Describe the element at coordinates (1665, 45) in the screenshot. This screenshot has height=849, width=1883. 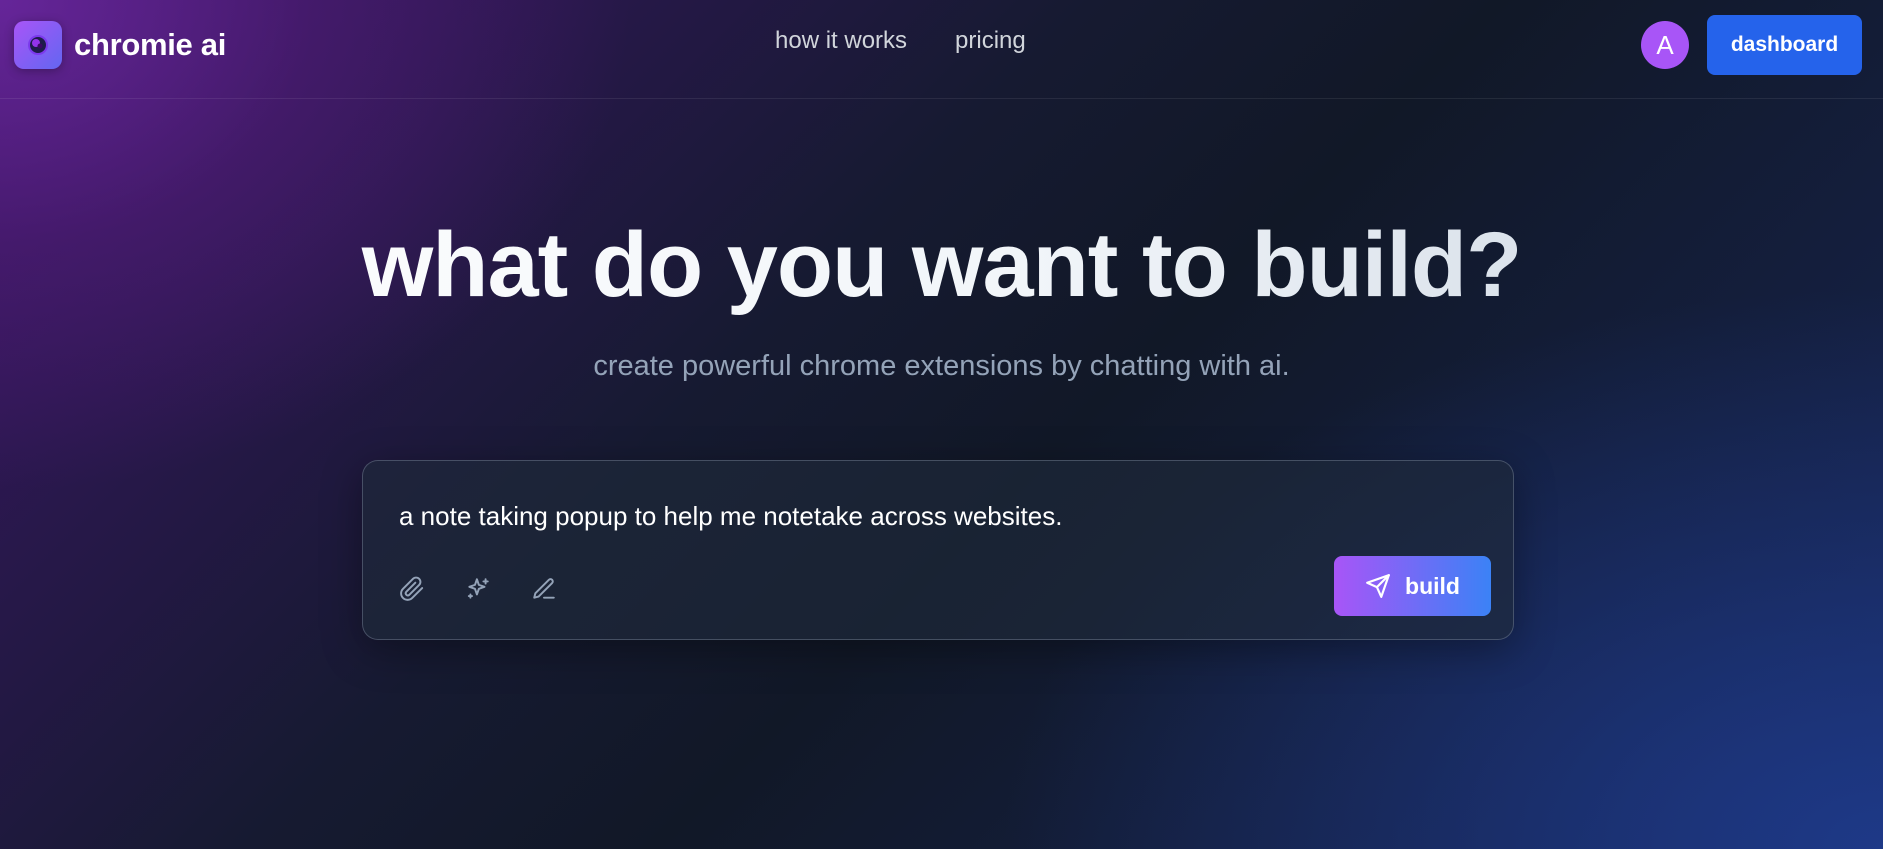
I see `user-avatar: A` at that location.